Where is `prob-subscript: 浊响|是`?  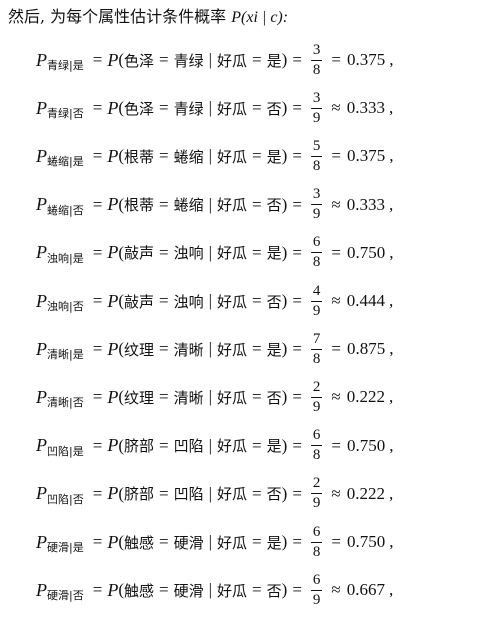 prob-subscript: 浊响|是 is located at coordinates (65, 258).